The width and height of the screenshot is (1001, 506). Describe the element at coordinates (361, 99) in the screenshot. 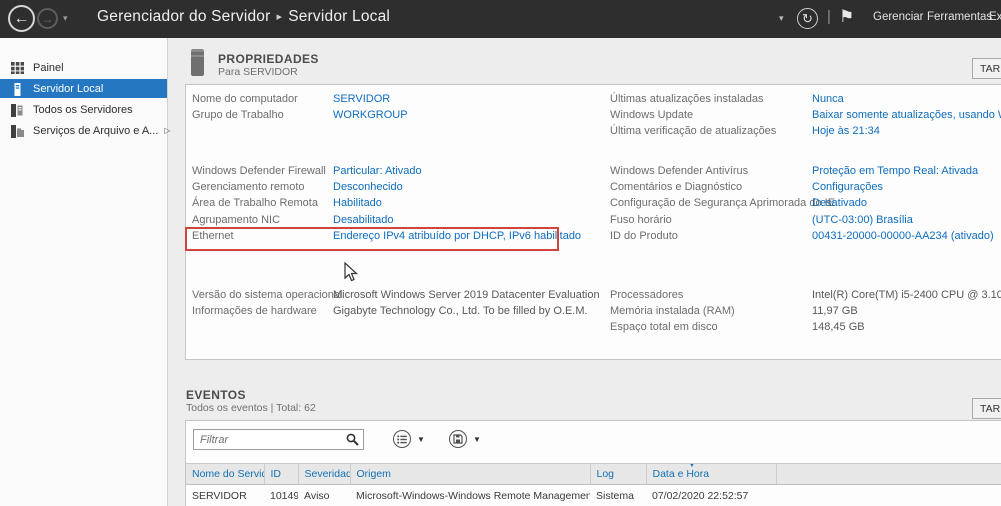

I see `property-value-link: SERVIDOR` at that location.